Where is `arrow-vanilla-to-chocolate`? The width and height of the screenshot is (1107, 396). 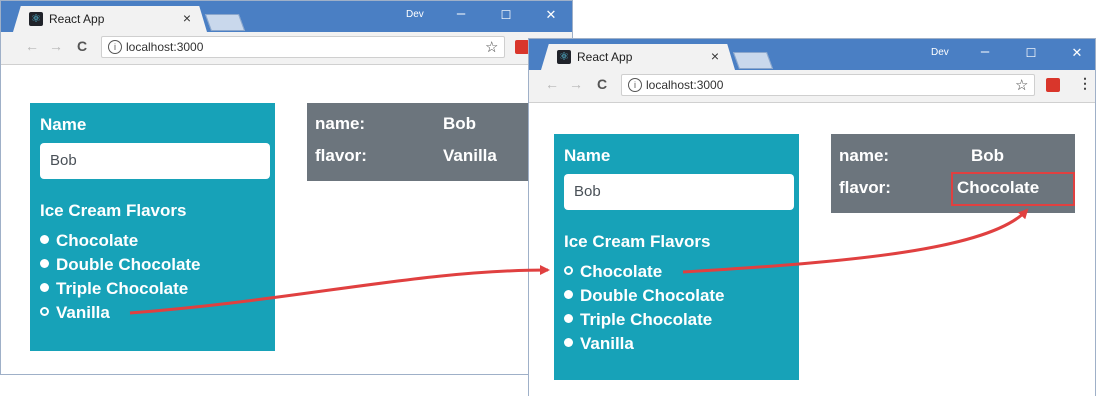
arrow-vanilla-to-chocolate is located at coordinates (339, 290).